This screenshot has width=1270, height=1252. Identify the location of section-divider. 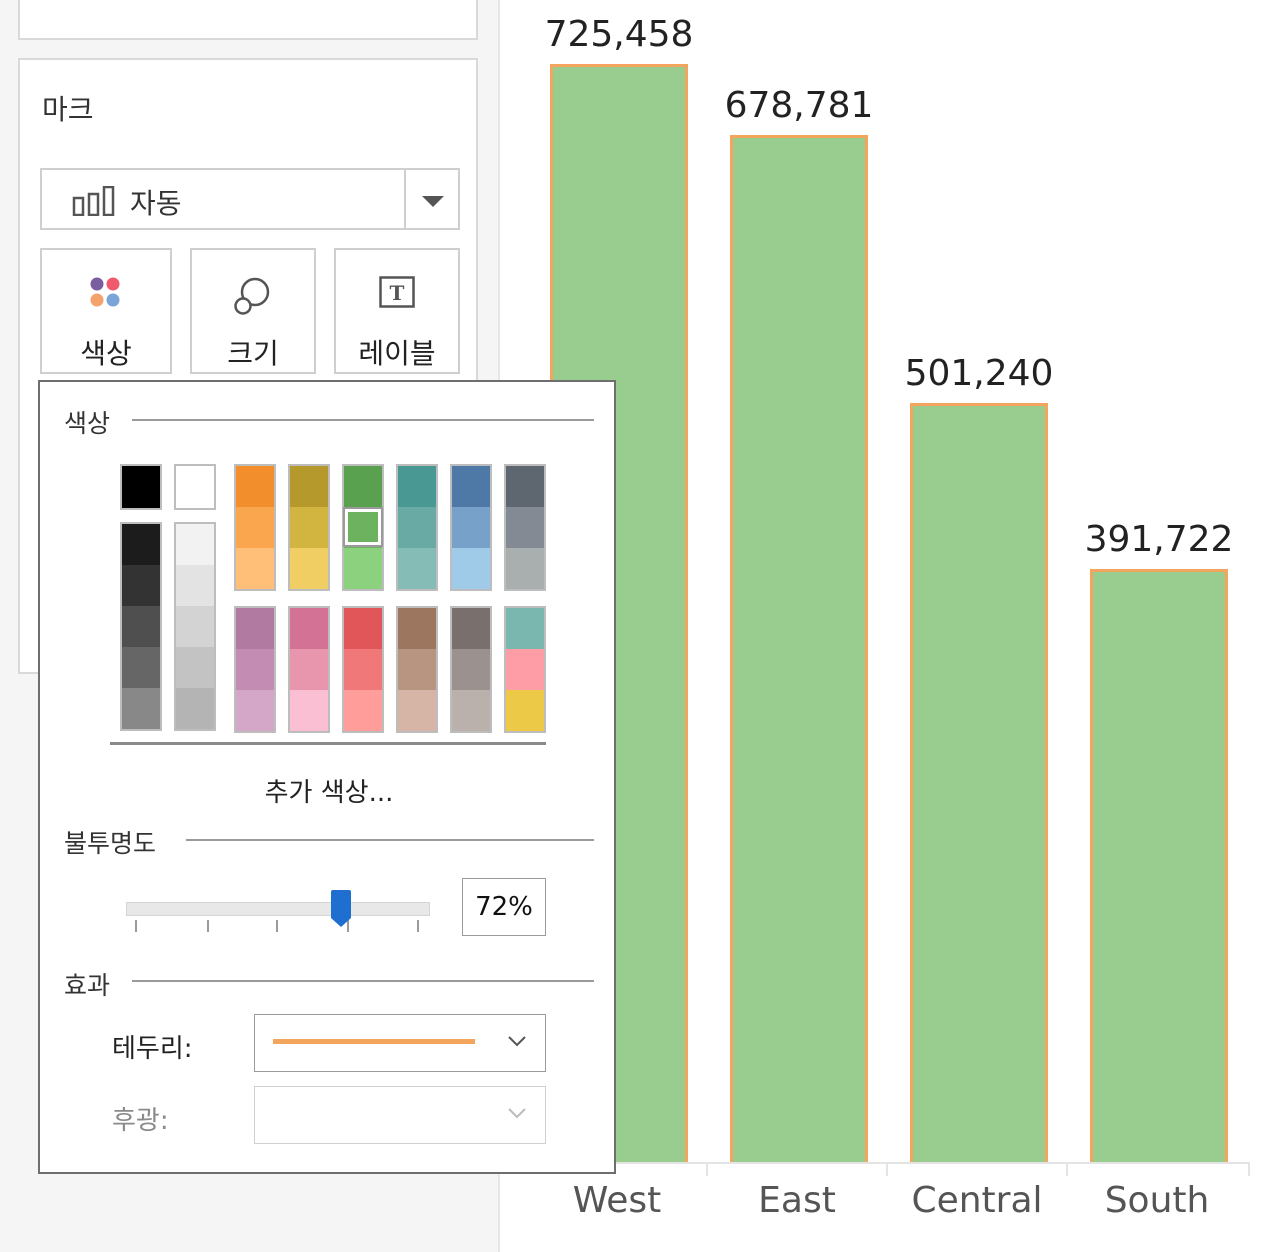
(363, 420).